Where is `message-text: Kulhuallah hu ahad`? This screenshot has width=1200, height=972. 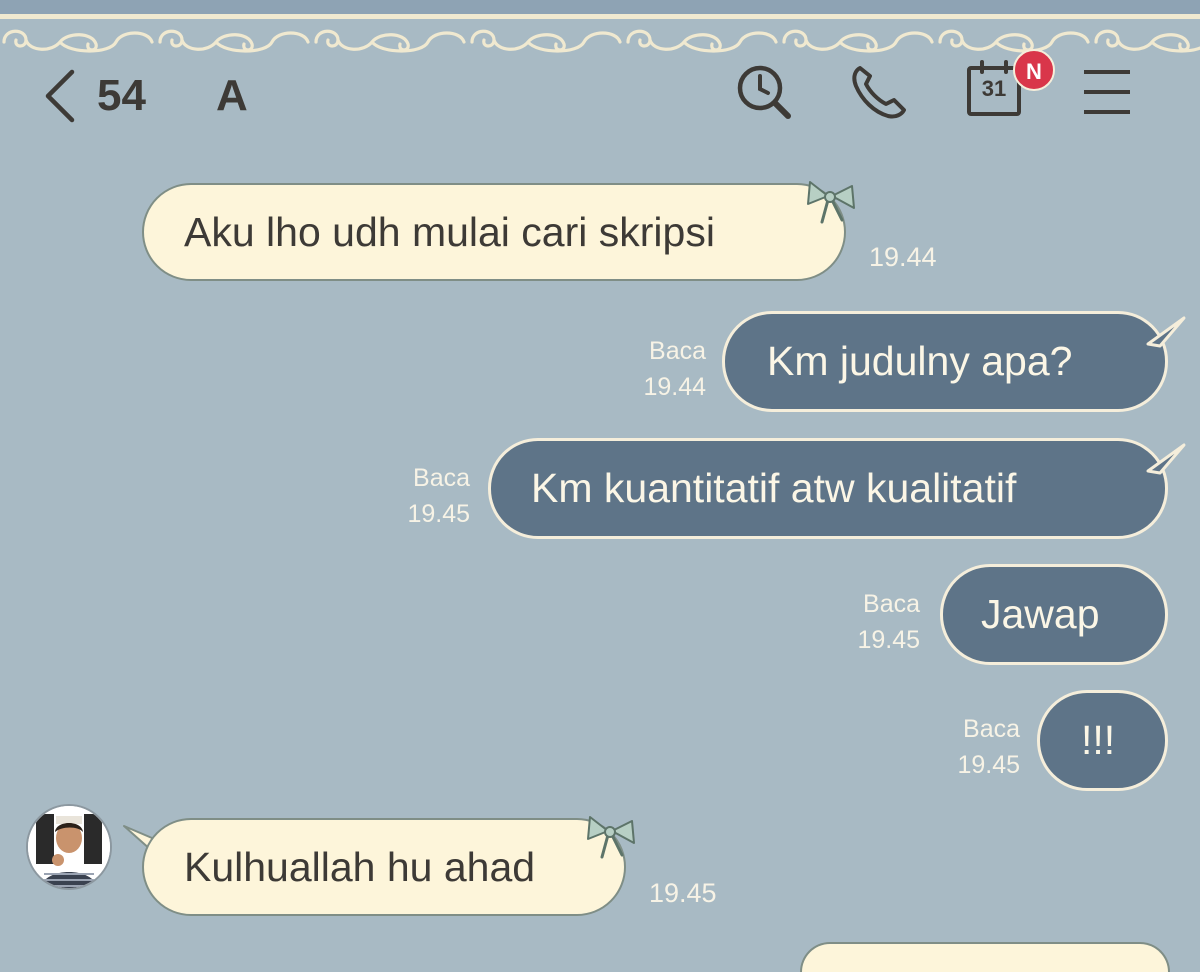
message-text: Kulhuallah hu ahad is located at coordinates (360, 866).